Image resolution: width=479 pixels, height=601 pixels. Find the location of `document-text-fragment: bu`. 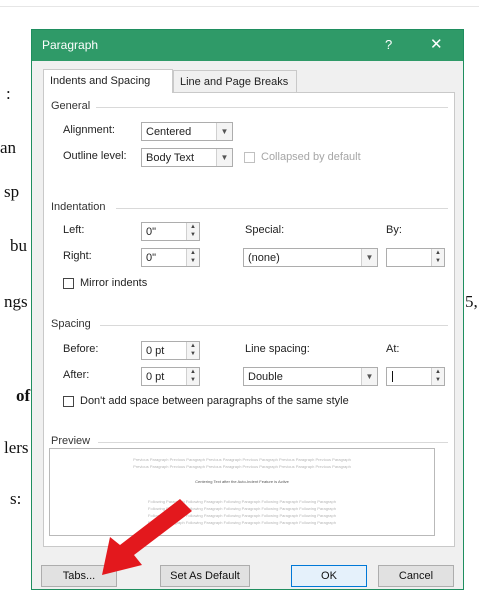

document-text-fragment: bu is located at coordinates (18, 245).